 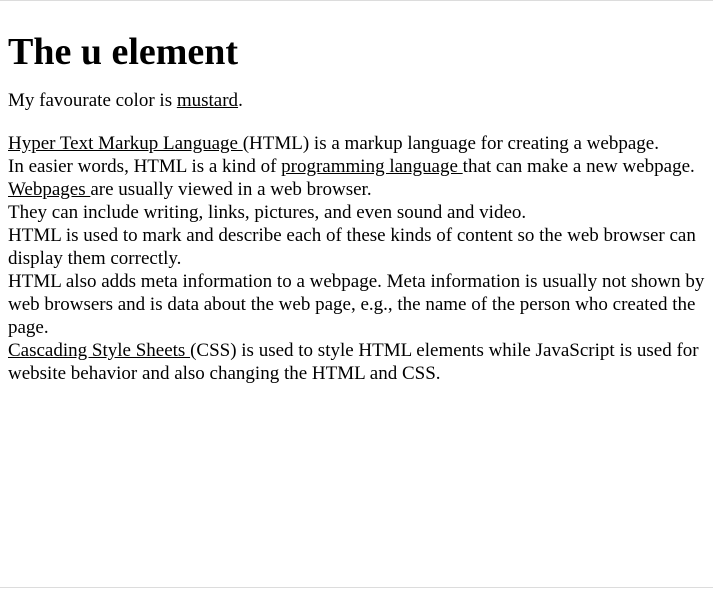 What do you see at coordinates (125, 143) in the screenshot?
I see `underlined-hyper-text-markup-language: Hyper Text Markup Language` at bounding box center [125, 143].